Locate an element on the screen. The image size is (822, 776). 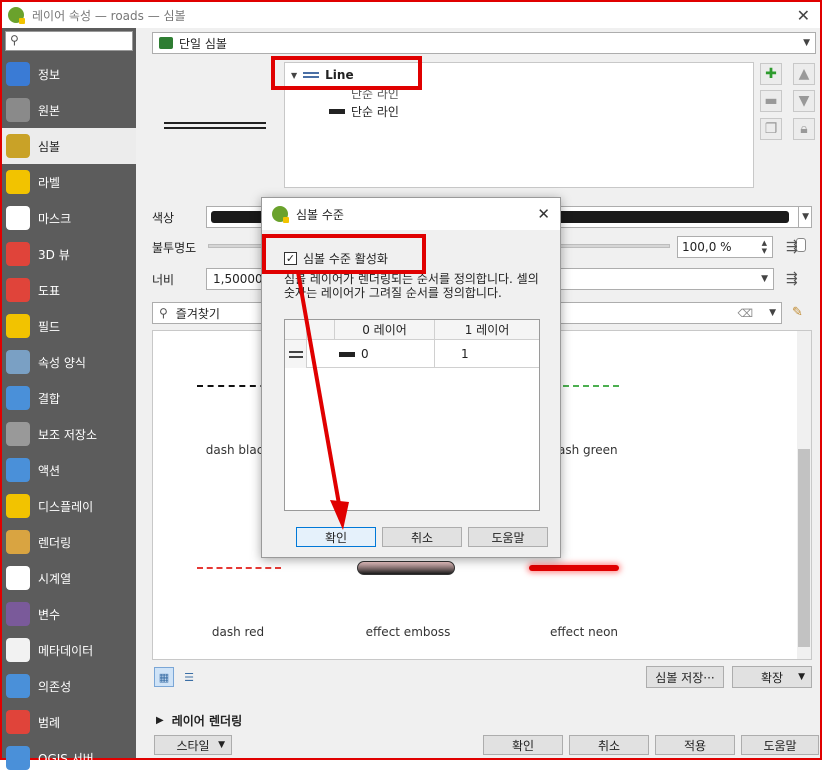
help-button: 도움말 is located at coordinates (780, 745).